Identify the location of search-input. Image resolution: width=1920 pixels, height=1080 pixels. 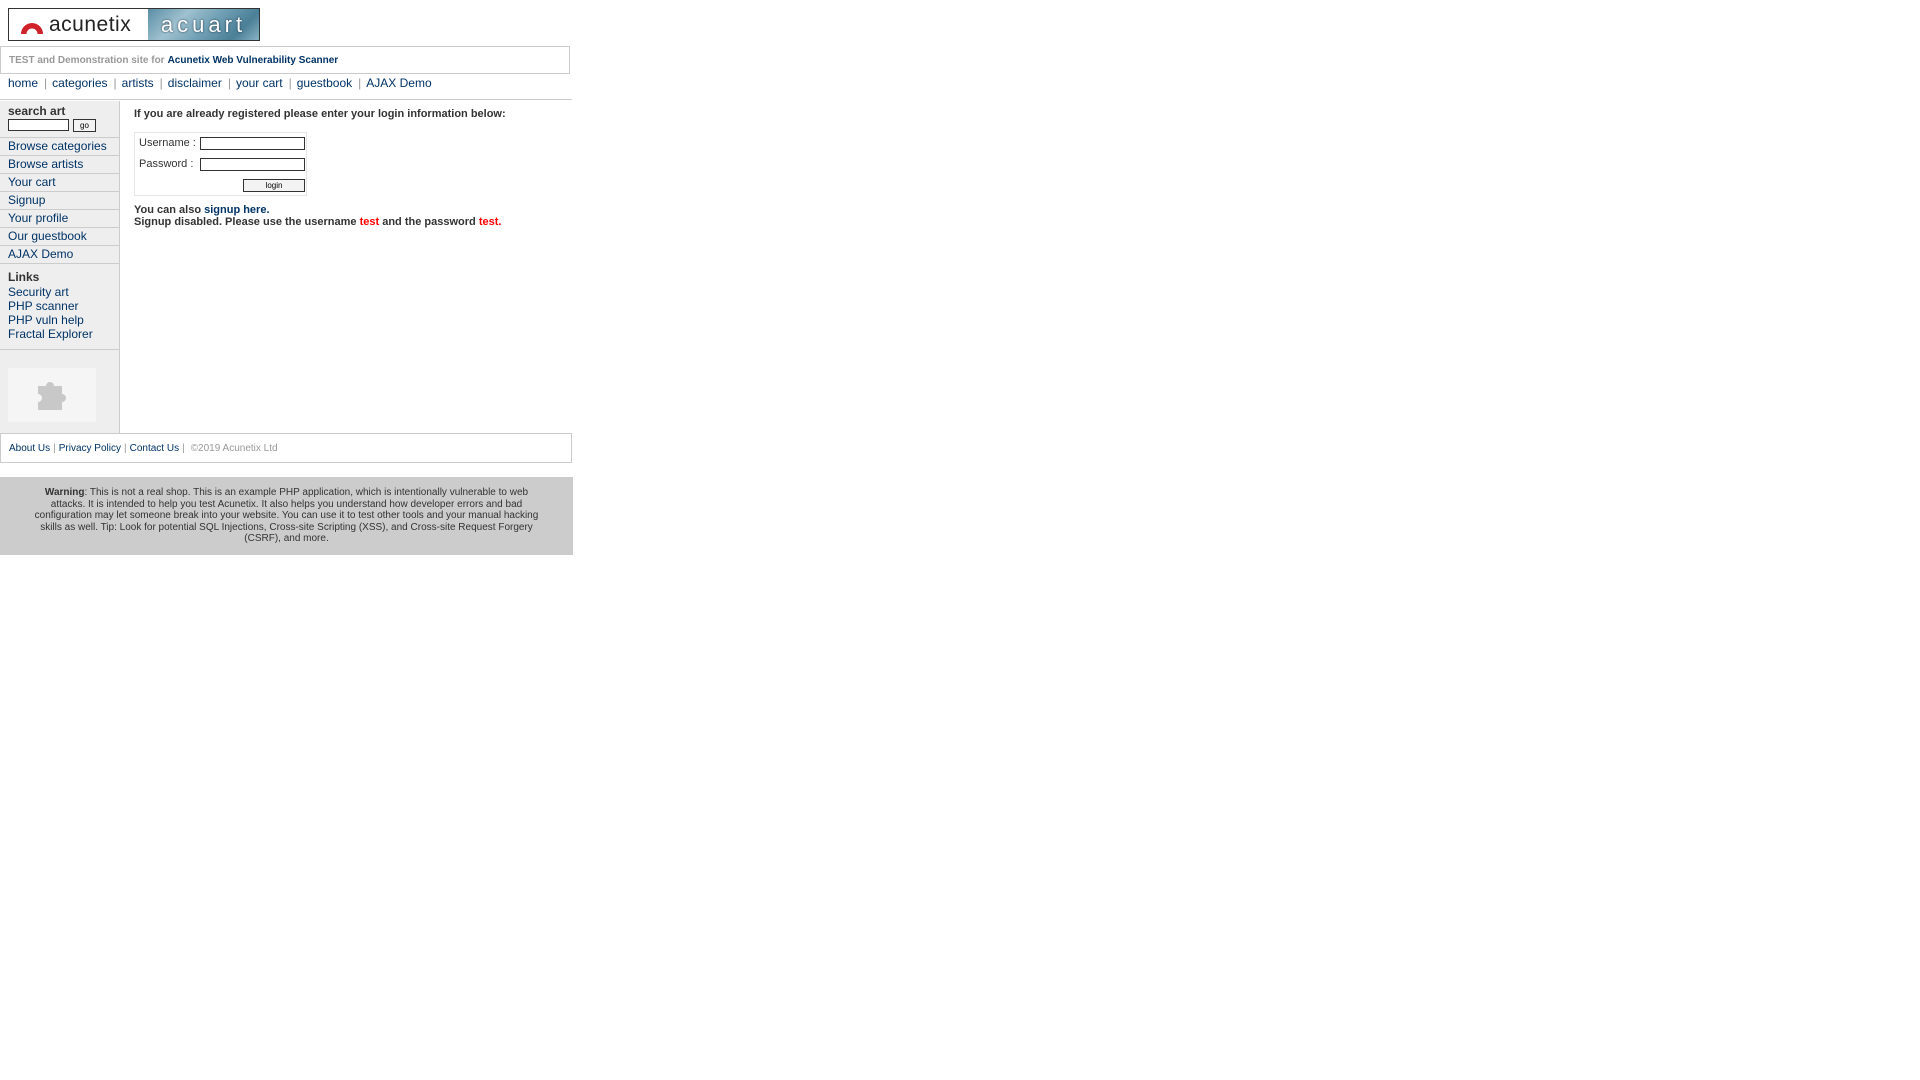
(38, 125).